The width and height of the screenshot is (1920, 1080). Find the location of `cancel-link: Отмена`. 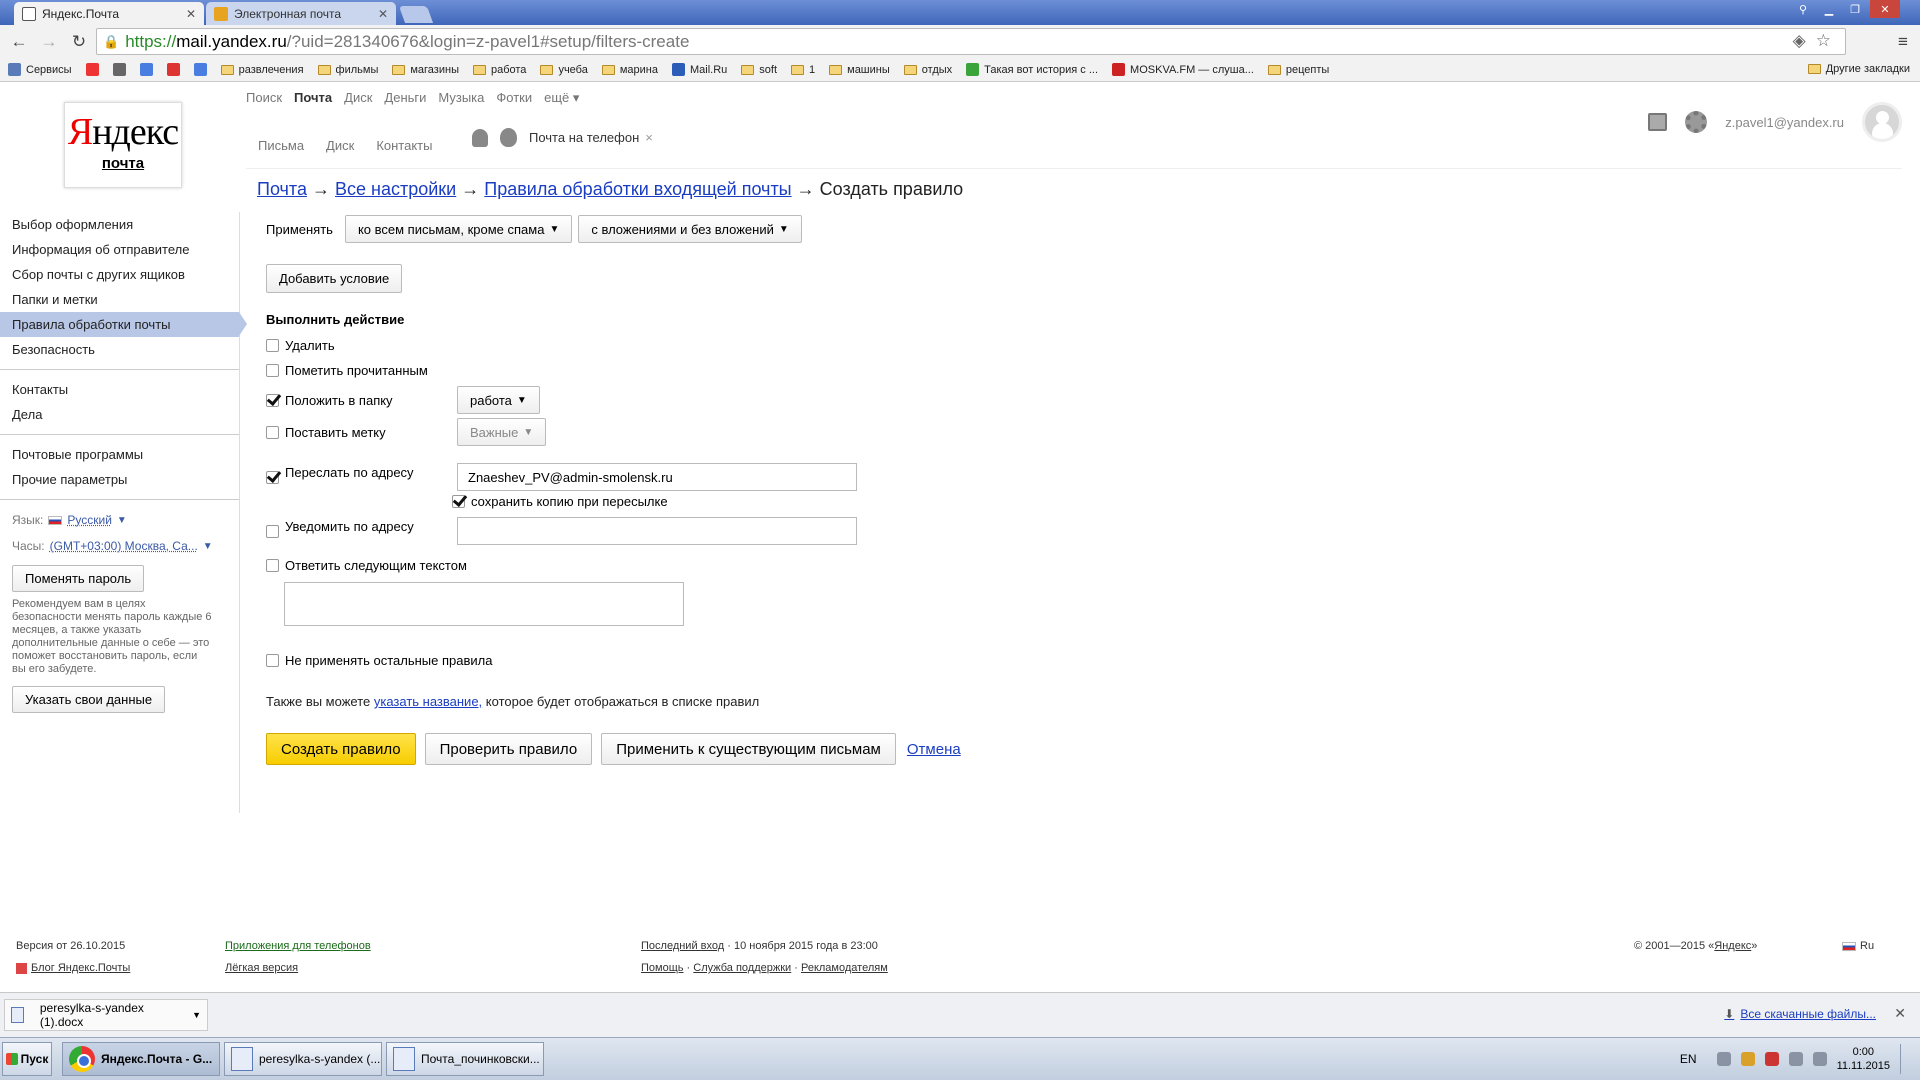

cancel-link: Отмена is located at coordinates (934, 749).